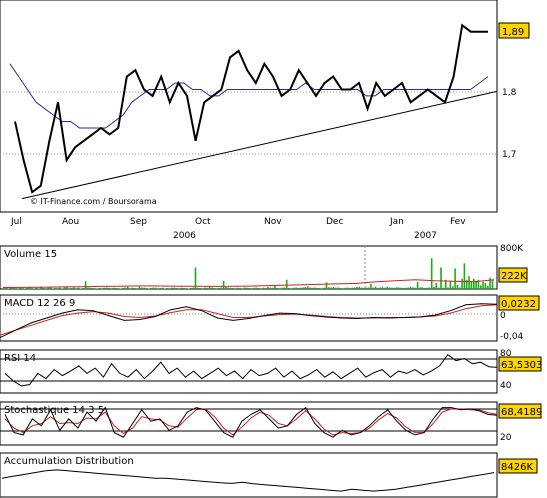  I want to click on macd-tick-neg: -0,04, so click(512, 337).